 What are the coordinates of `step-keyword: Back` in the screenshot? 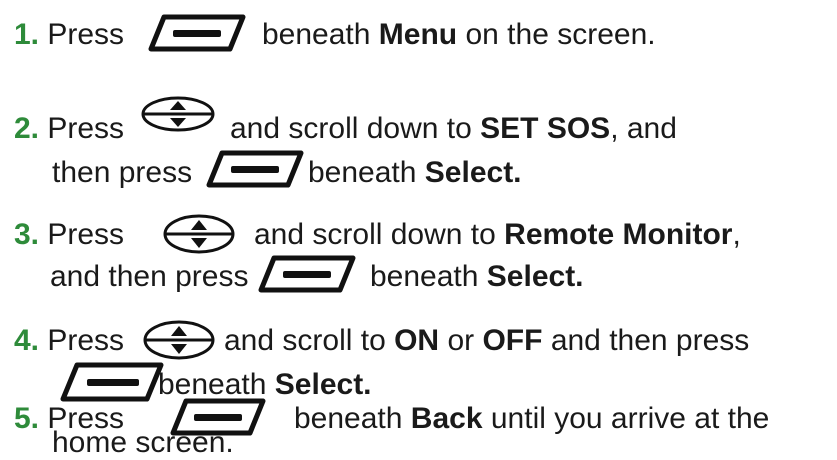 It's located at (446, 418).